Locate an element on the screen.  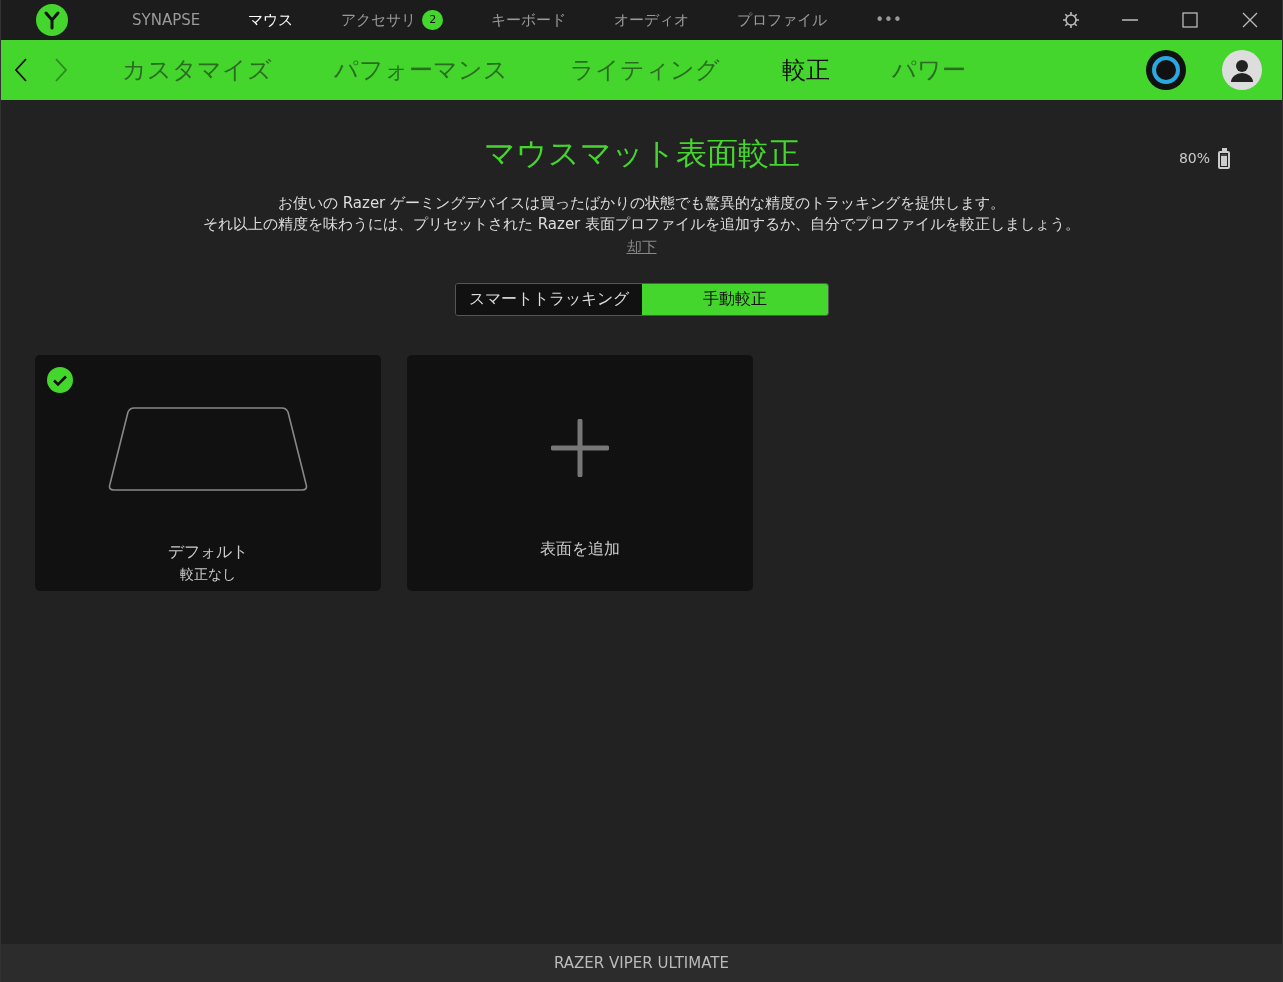
nav-tab: キーボード is located at coordinates (529, 20).